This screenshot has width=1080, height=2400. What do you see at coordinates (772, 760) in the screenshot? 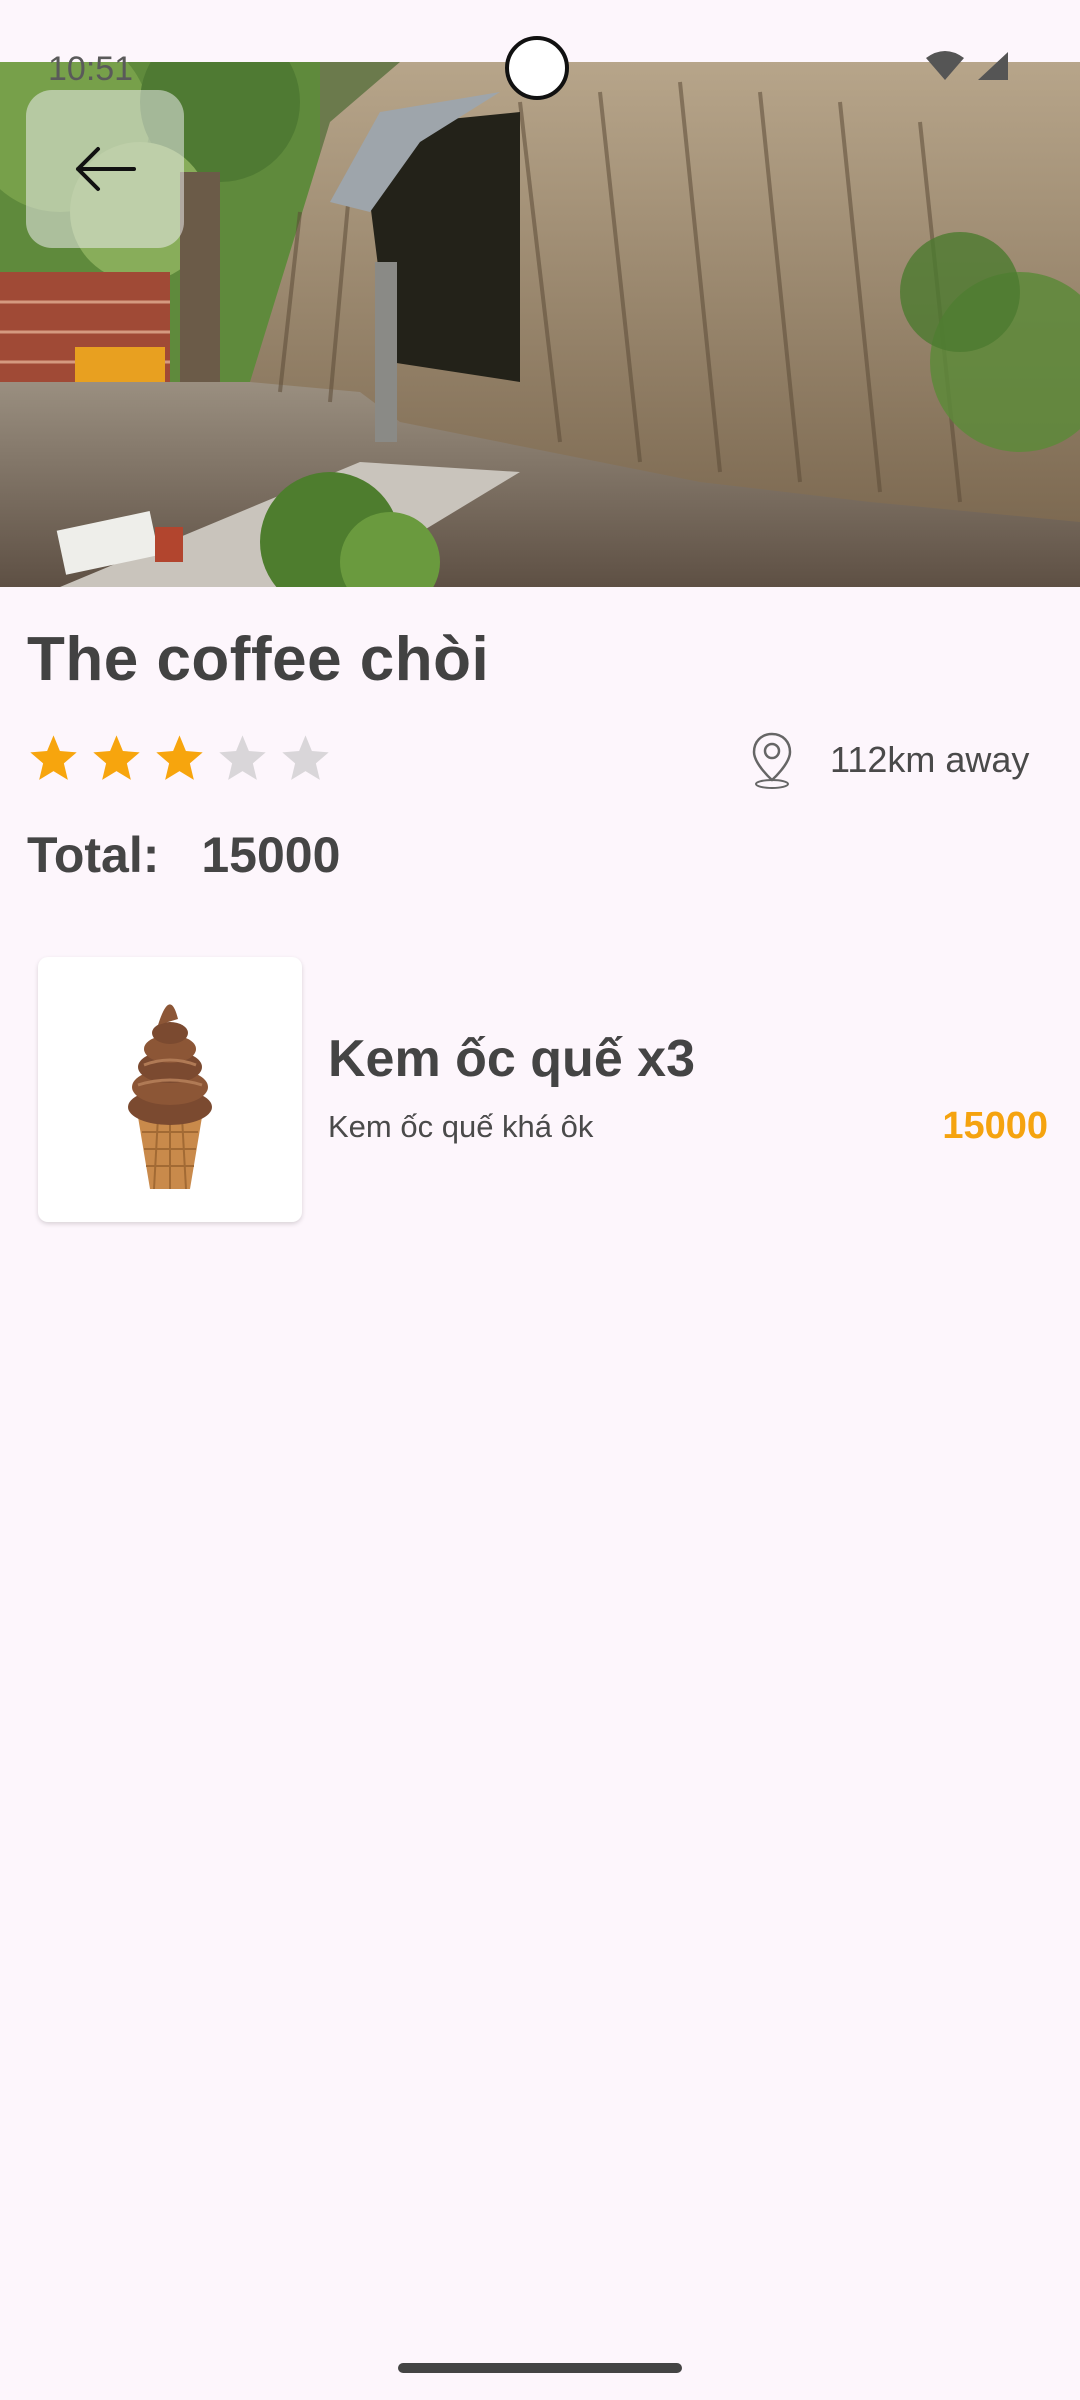
I see `location-pin-icon` at bounding box center [772, 760].